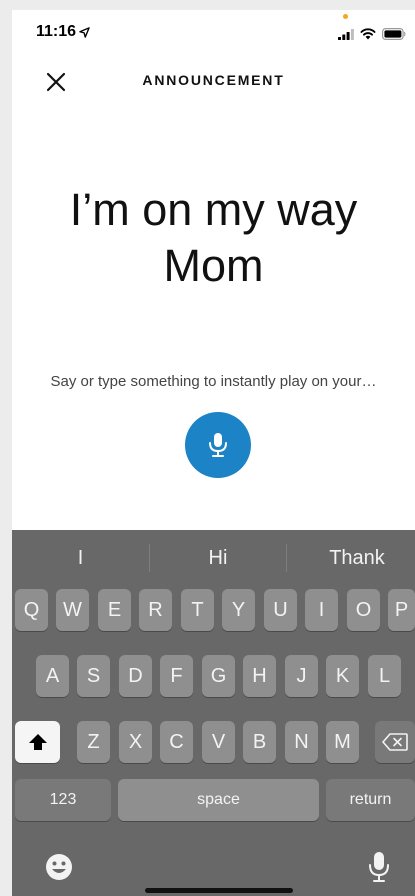 The width and height of the screenshot is (415, 896). Describe the element at coordinates (379, 867) in the screenshot. I see `dictation-icon` at that location.